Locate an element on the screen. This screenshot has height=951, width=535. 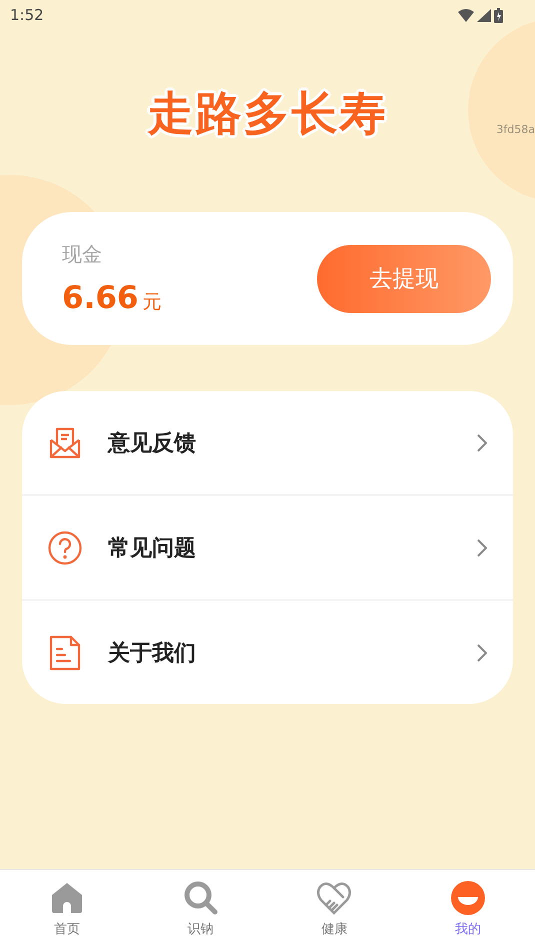
tab-item: 首页 is located at coordinates (67, 910).